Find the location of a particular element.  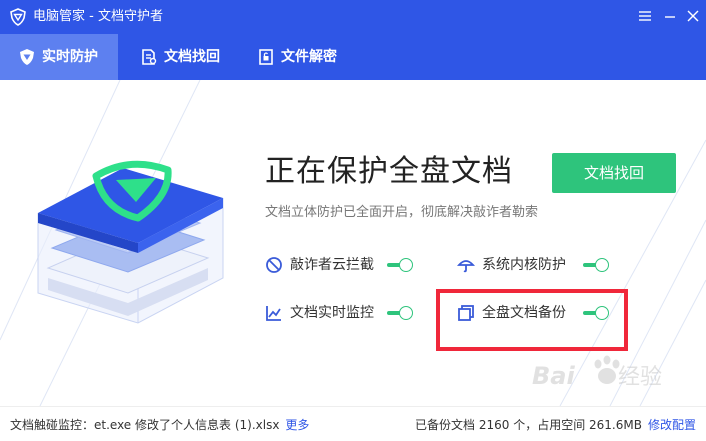

protection-subtitle: 文档立体防护已全面开启，彻底解决敲诈者勒索 is located at coordinates (402, 212).